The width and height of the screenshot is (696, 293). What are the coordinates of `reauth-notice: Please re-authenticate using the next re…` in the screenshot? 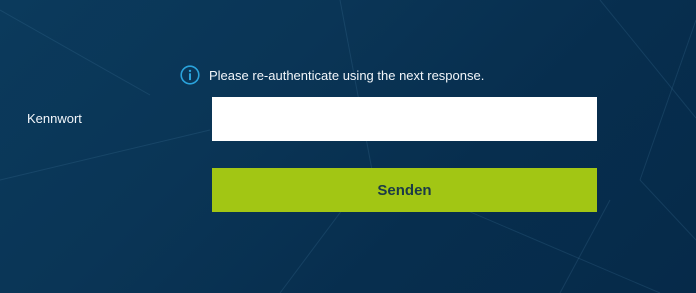 It's located at (332, 75).